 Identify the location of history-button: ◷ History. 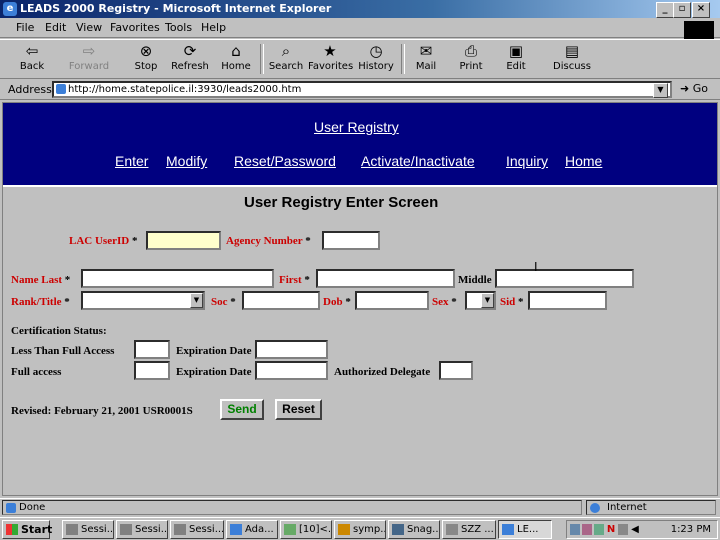
(376, 60).